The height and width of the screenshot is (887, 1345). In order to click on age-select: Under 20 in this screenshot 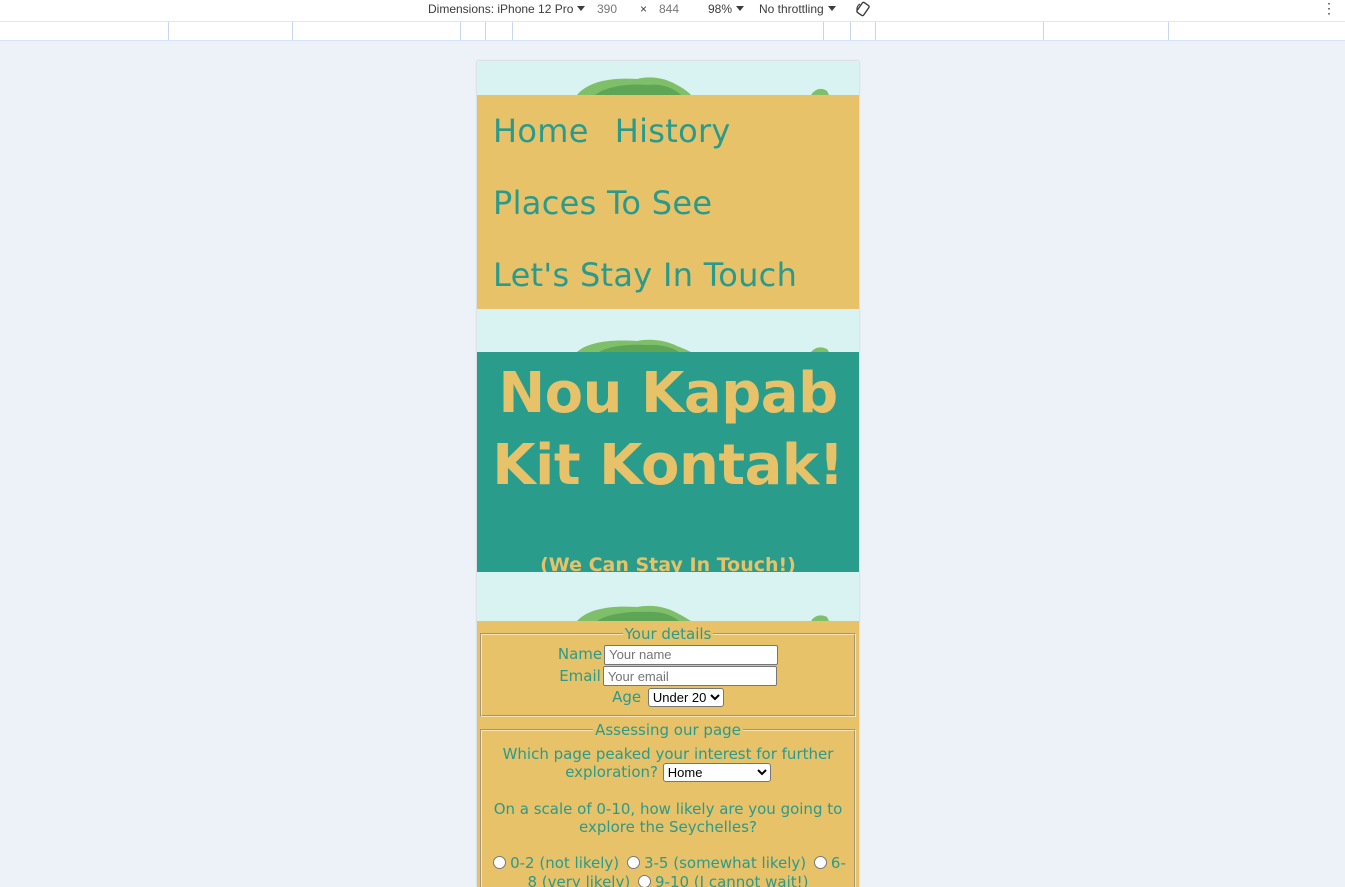, I will do `click(685, 697)`.